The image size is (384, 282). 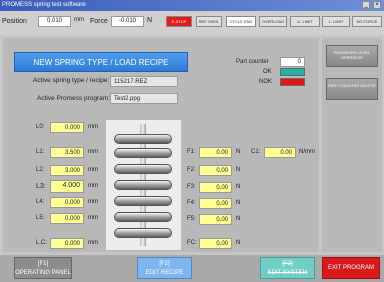 What do you see at coordinates (73, 98) in the screenshot?
I see `program-label: Active Promess program:` at bounding box center [73, 98].